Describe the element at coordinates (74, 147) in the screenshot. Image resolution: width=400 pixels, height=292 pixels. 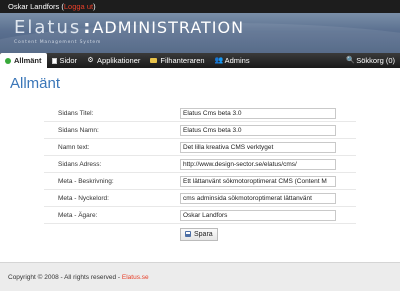
I see `field-label: Namn text:` at that location.